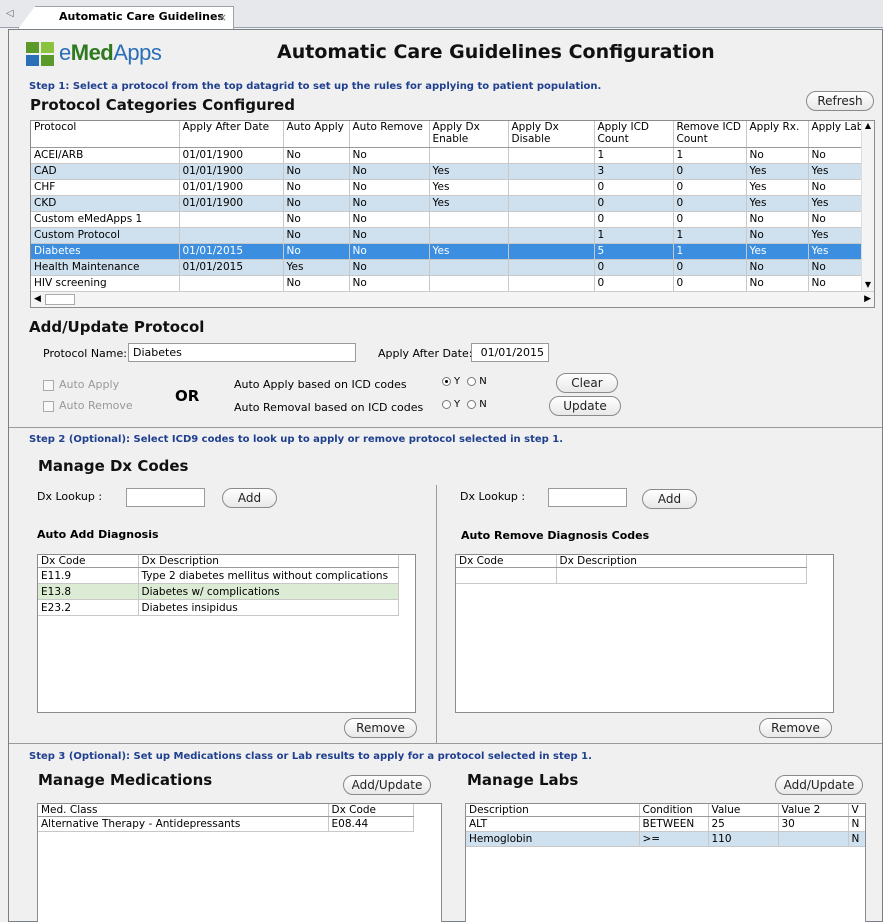 The height and width of the screenshot is (922, 883). Describe the element at coordinates (510, 352) in the screenshot. I see `apply-after-date-input: 01/01/2015` at that location.